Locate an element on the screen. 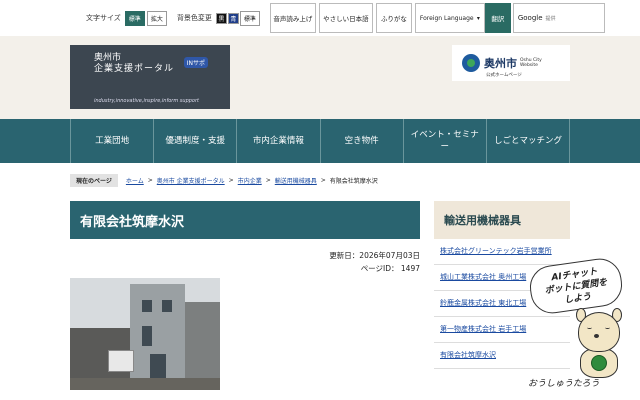 This screenshot has width=640, height=400. chatbot-line3: しよう is located at coordinates (577, 299).